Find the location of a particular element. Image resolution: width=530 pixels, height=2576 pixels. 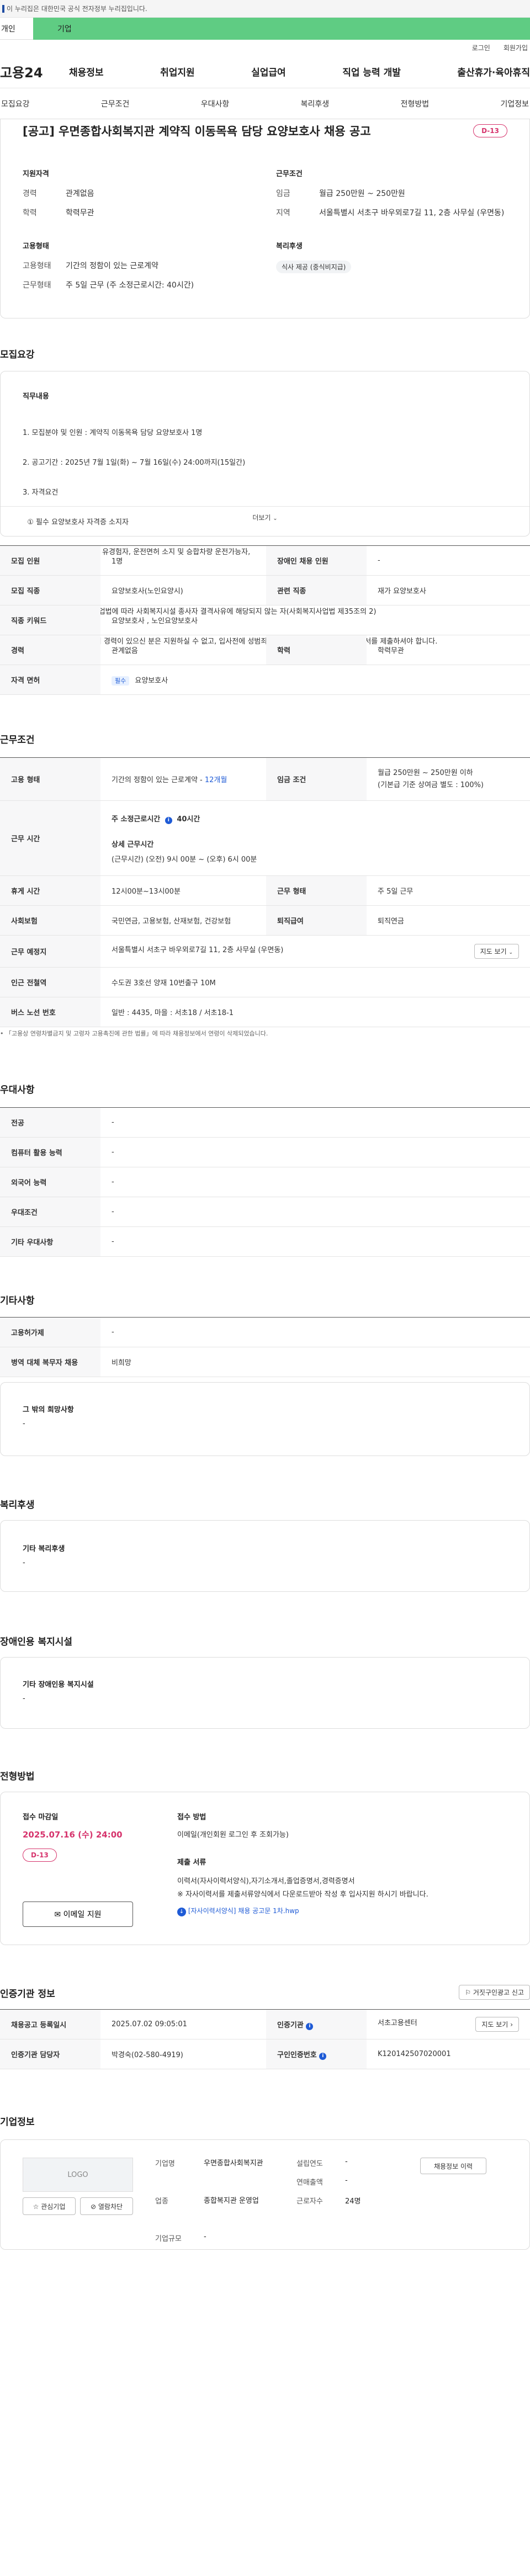

welfare-section-title: 복리후생 is located at coordinates (17, 1505).